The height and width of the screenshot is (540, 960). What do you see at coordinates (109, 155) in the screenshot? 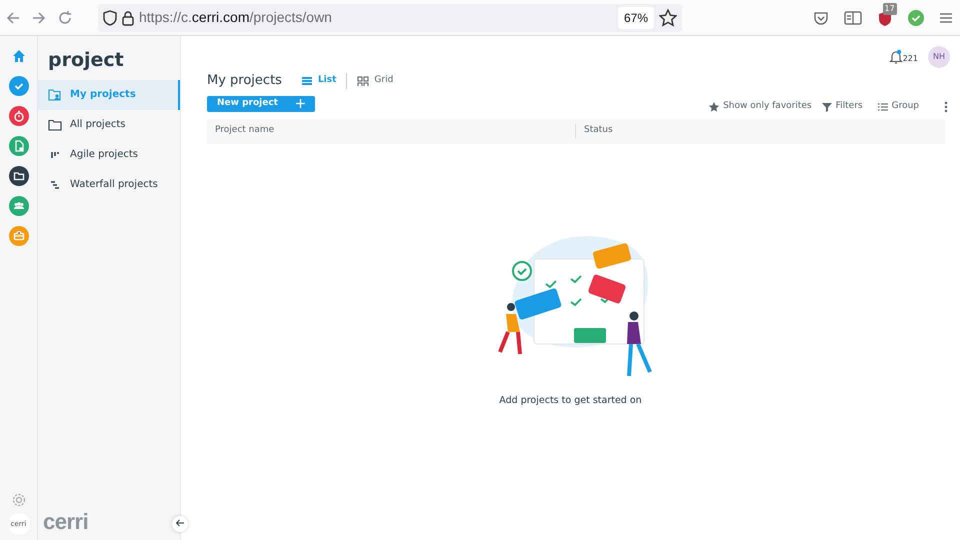
I see `sidebar-item: Agile projects` at bounding box center [109, 155].